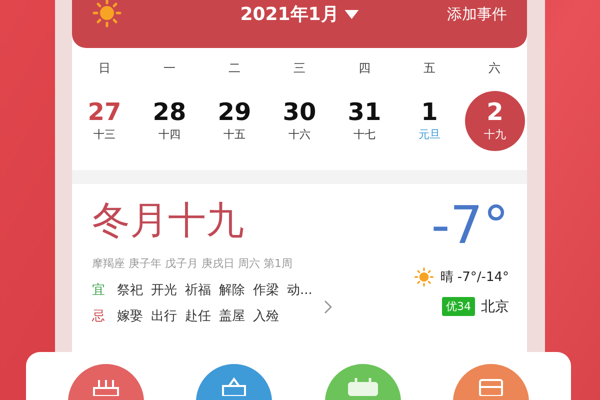  What do you see at coordinates (351, 14) in the screenshot?
I see `caret-icon` at bounding box center [351, 14].